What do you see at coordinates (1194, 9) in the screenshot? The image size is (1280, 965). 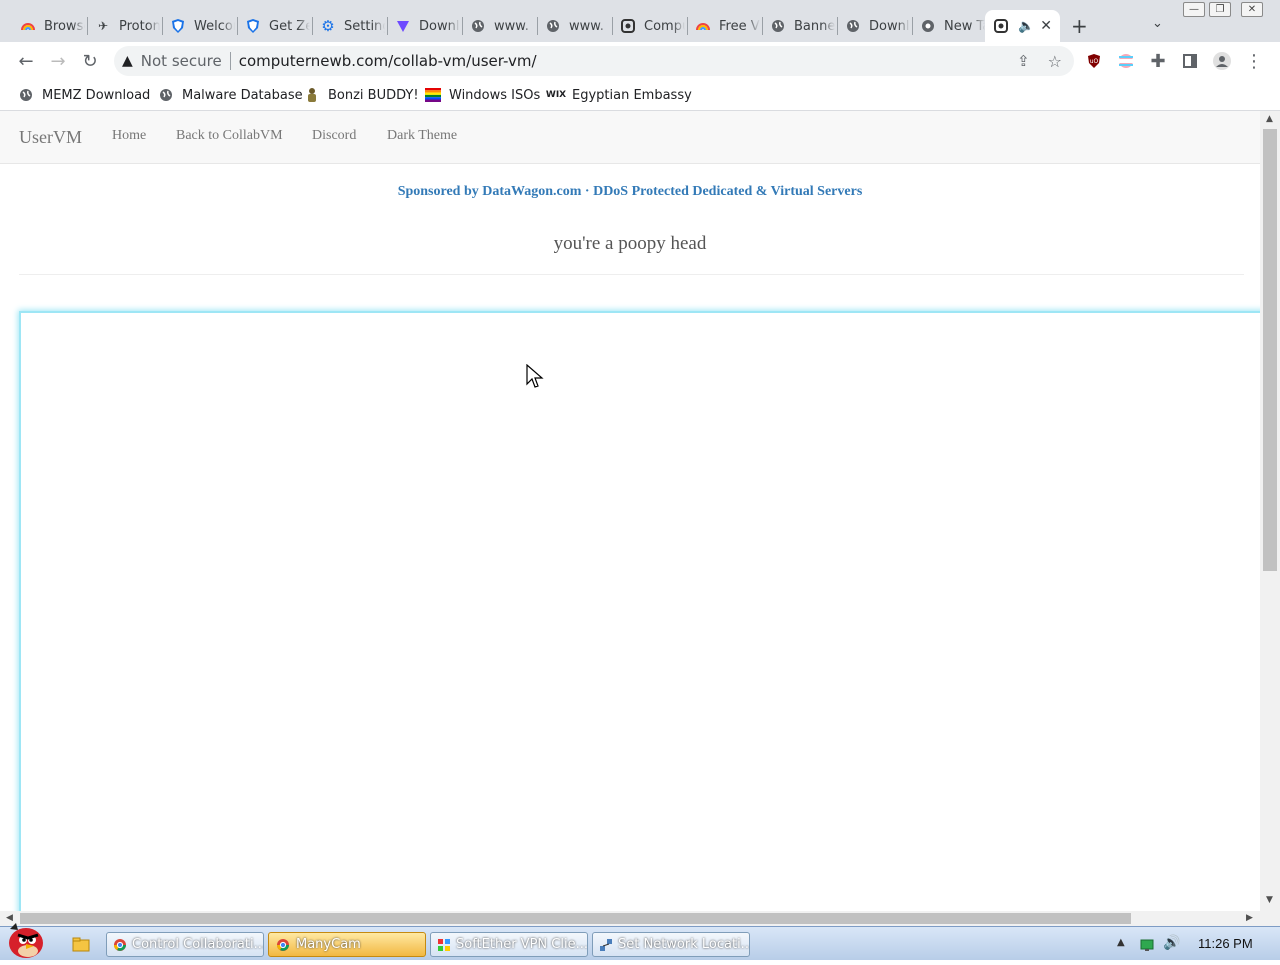 I see `minimize-button: —` at bounding box center [1194, 9].